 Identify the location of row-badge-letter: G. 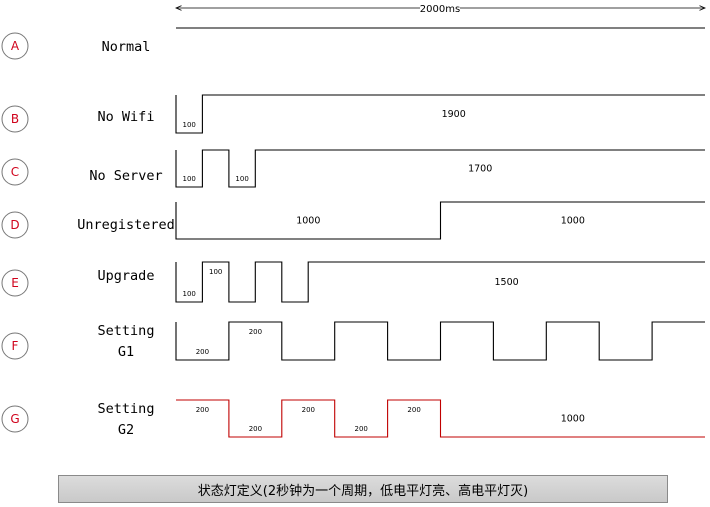
(14, 419).